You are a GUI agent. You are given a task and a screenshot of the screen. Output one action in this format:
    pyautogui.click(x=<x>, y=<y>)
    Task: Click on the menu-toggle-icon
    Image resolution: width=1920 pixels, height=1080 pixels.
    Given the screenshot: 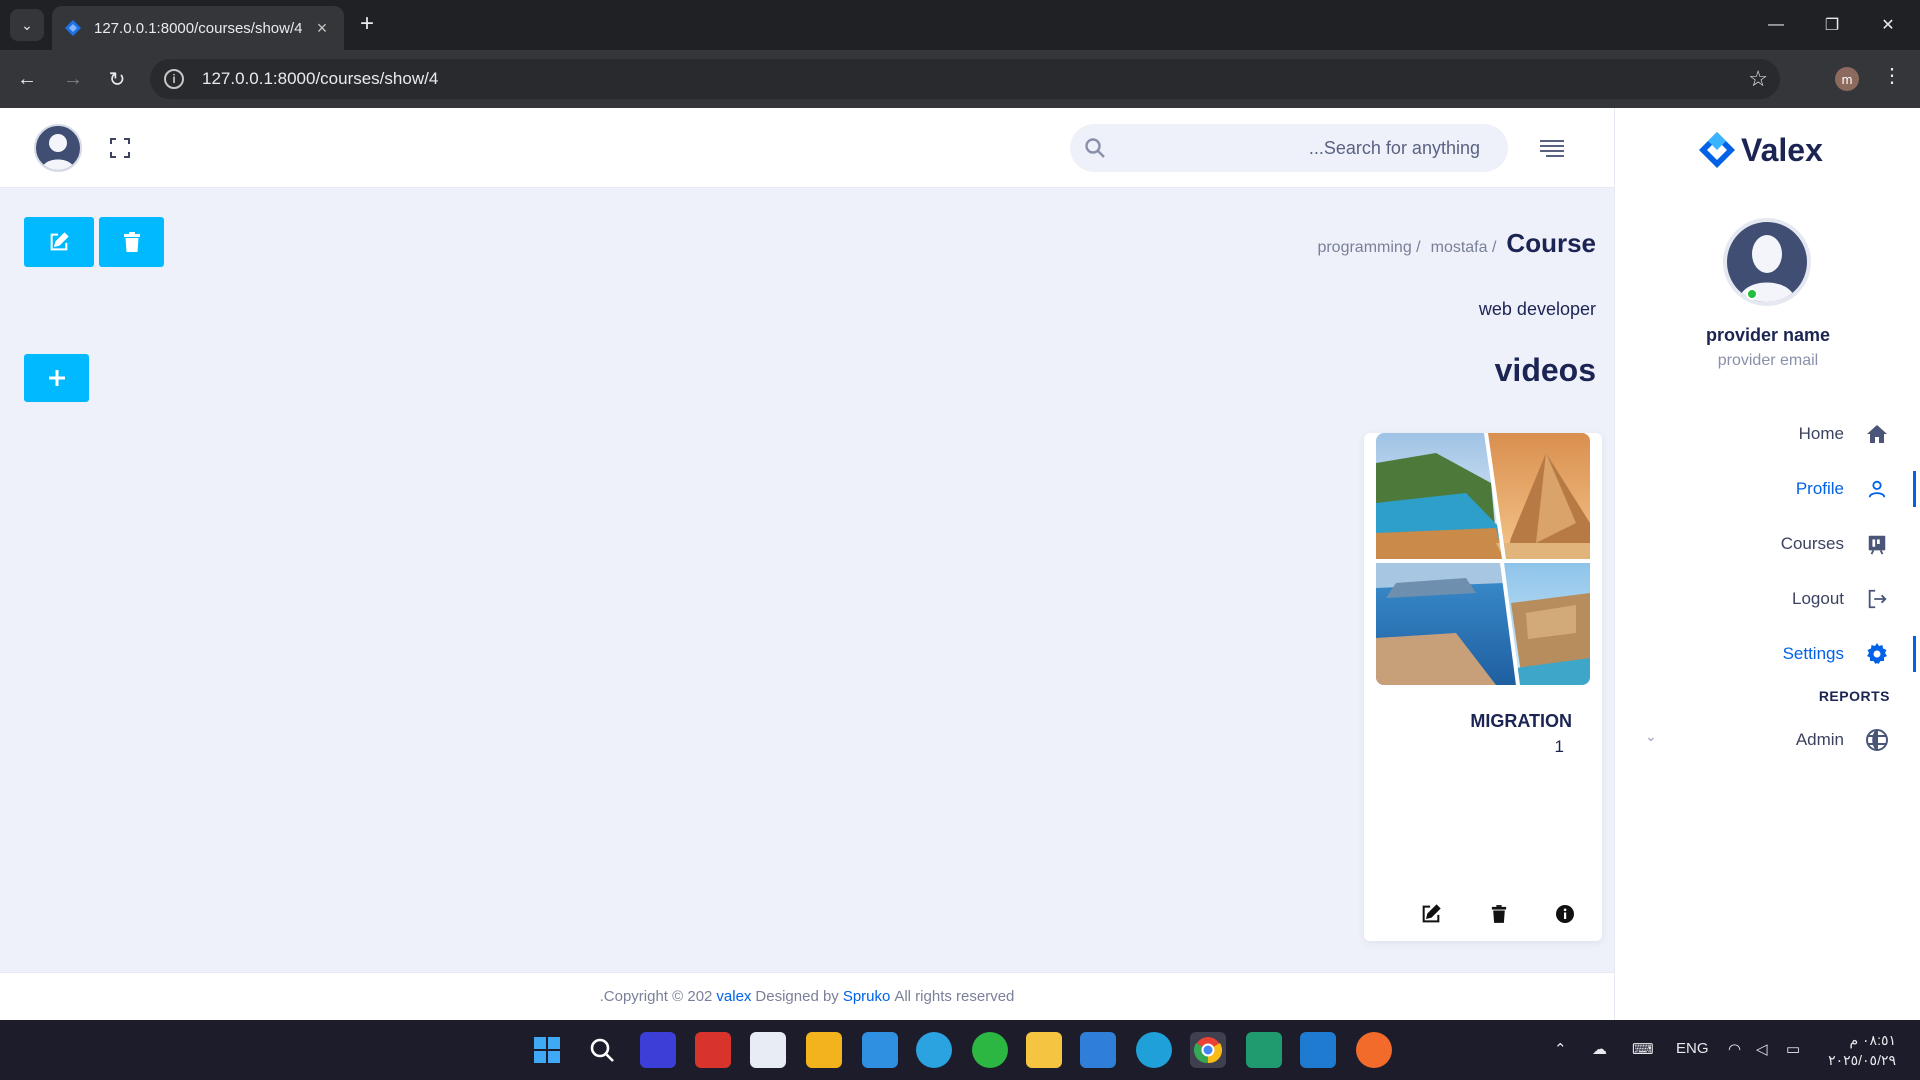 What is the action you would take?
    pyautogui.click(x=1552, y=148)
    